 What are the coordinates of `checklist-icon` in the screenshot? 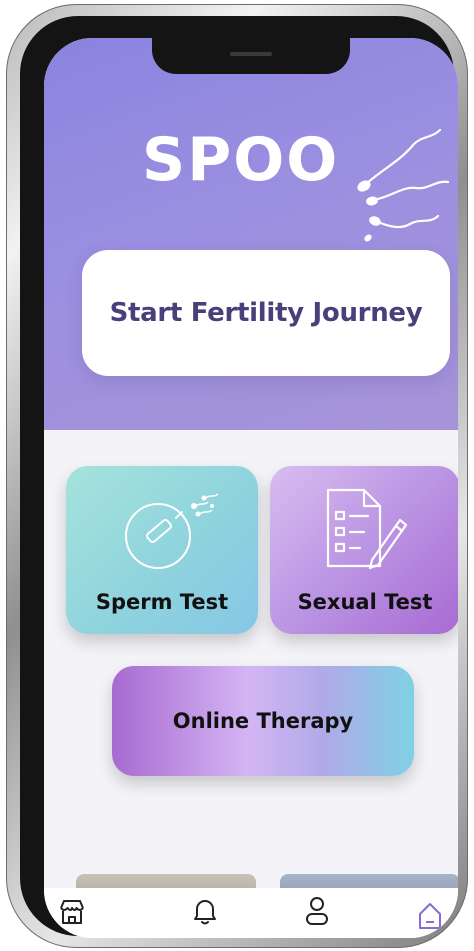 It's located at (367, 529).